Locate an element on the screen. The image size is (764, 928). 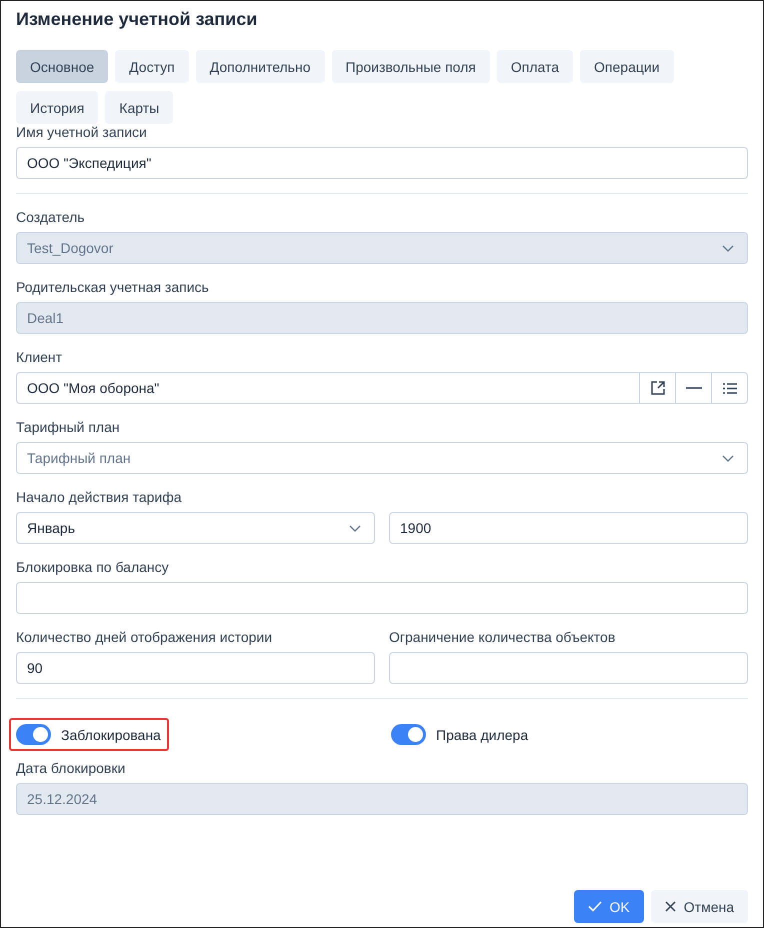
lookup-field: ООО "Моя оборона" is located at coordinates (382, 388).